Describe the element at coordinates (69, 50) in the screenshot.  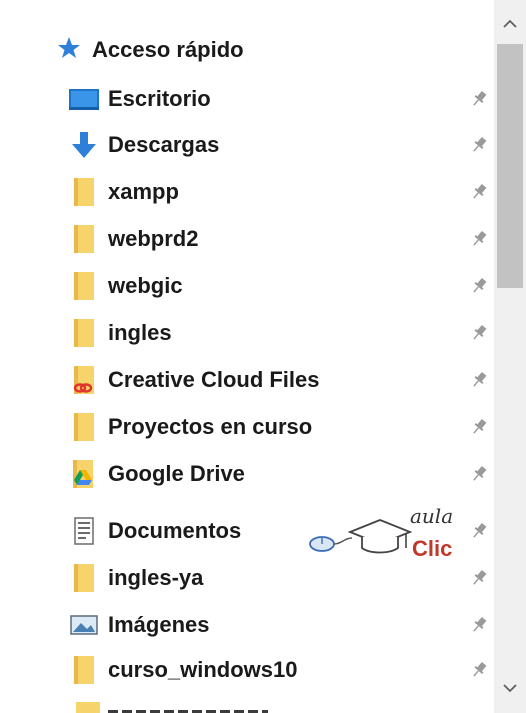
I see `quick-access-star-icon` at that location.